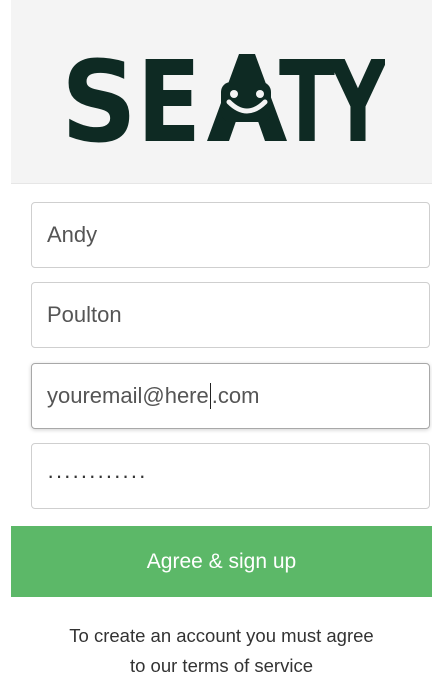 This screenshot has height=693, width=432. Describe the element at coordinates (84, 314) in the screenshot. I see `last-name-value: Poulton` at that location.